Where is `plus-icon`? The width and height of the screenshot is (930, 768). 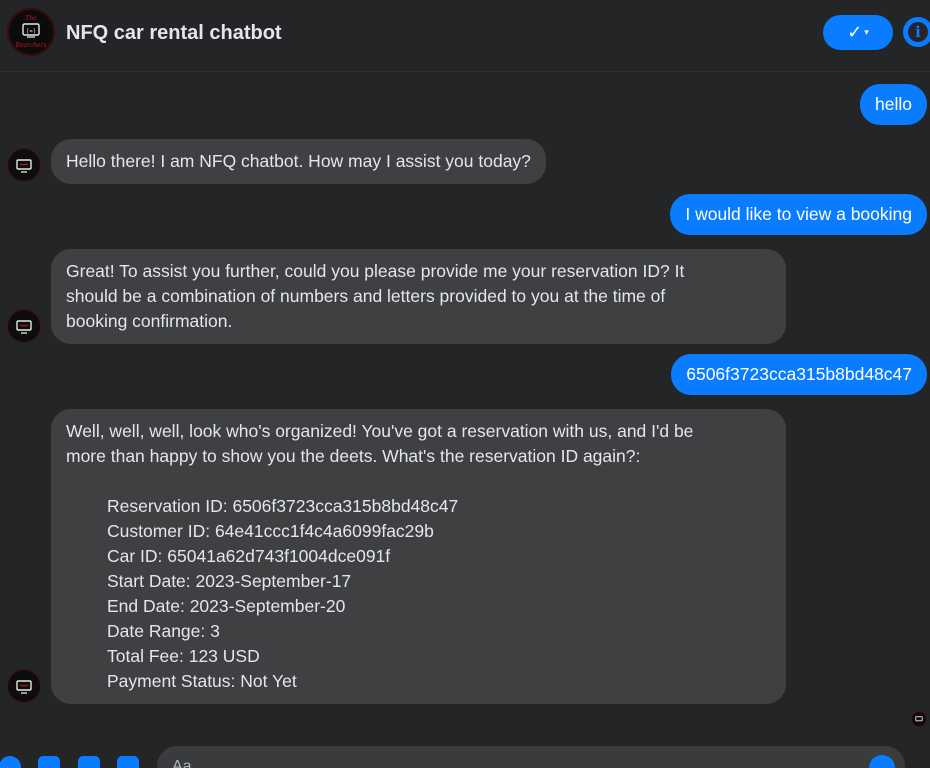 plus-icon is located at coordinates (10, 762).